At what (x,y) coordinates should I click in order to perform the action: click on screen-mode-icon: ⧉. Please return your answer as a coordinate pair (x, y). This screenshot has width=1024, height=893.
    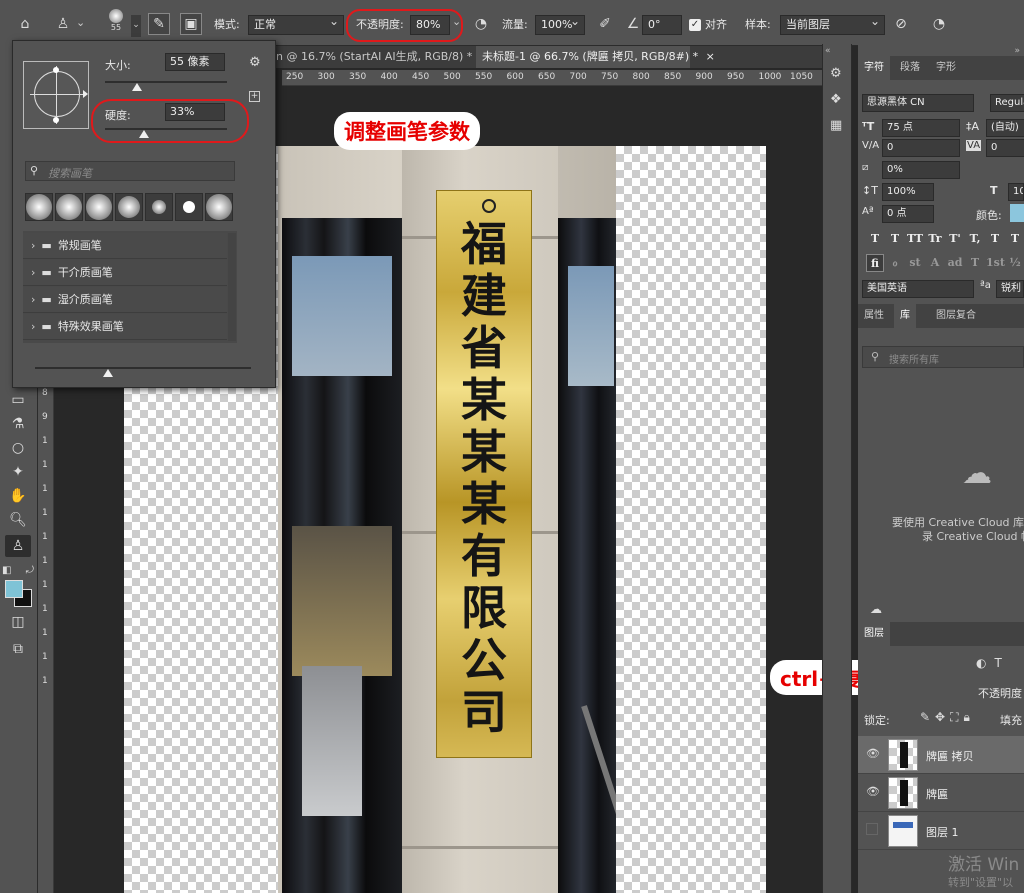
    Looking at the image, I should click on (18, 649).